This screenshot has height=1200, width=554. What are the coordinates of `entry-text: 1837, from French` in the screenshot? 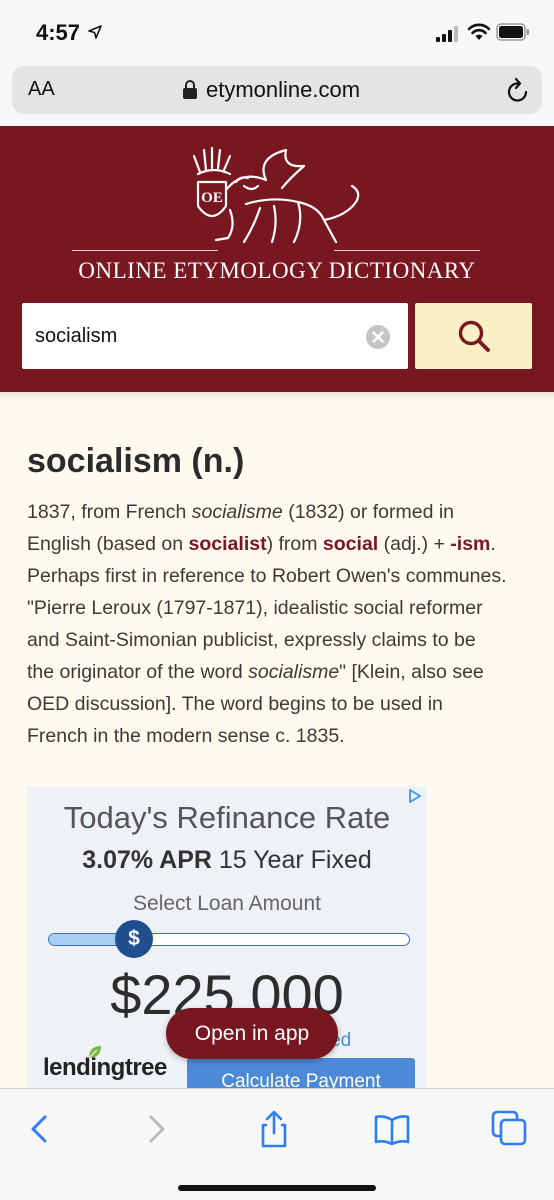 It's located at (109, 512).